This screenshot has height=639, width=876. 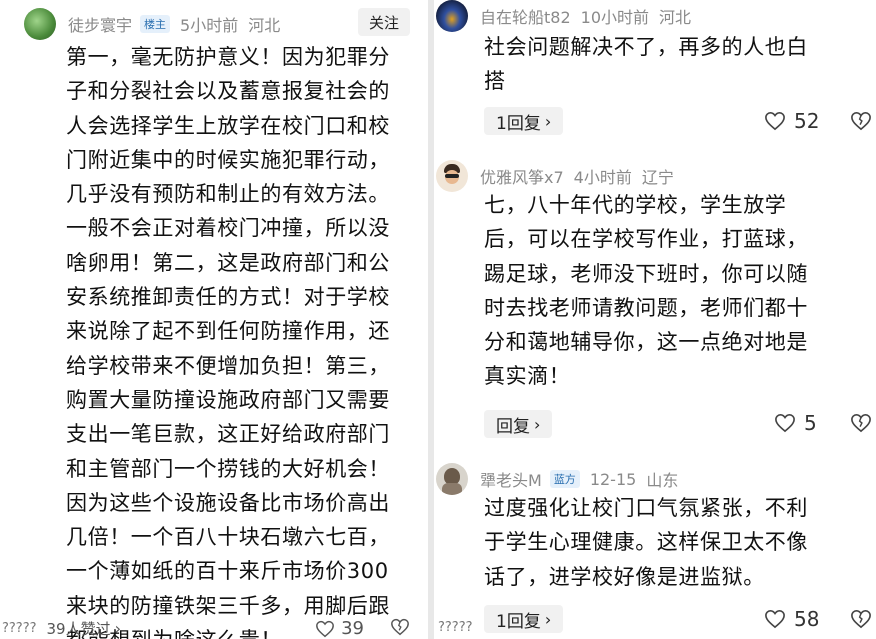 What do you see at coordinates (602, 177) in the screenshot?
I see `timestamp: 4小时前` at bounding box center [602, 177].